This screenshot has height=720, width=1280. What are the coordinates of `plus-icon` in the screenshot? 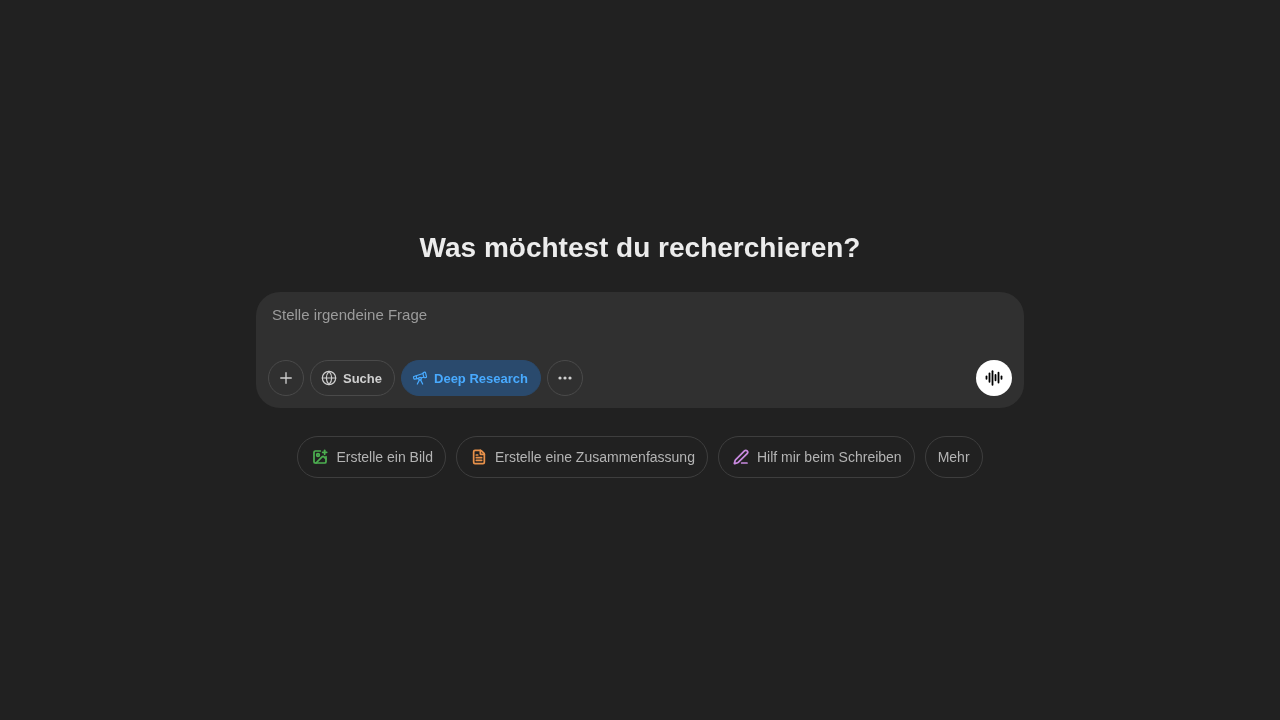 It's located at (286, 378).